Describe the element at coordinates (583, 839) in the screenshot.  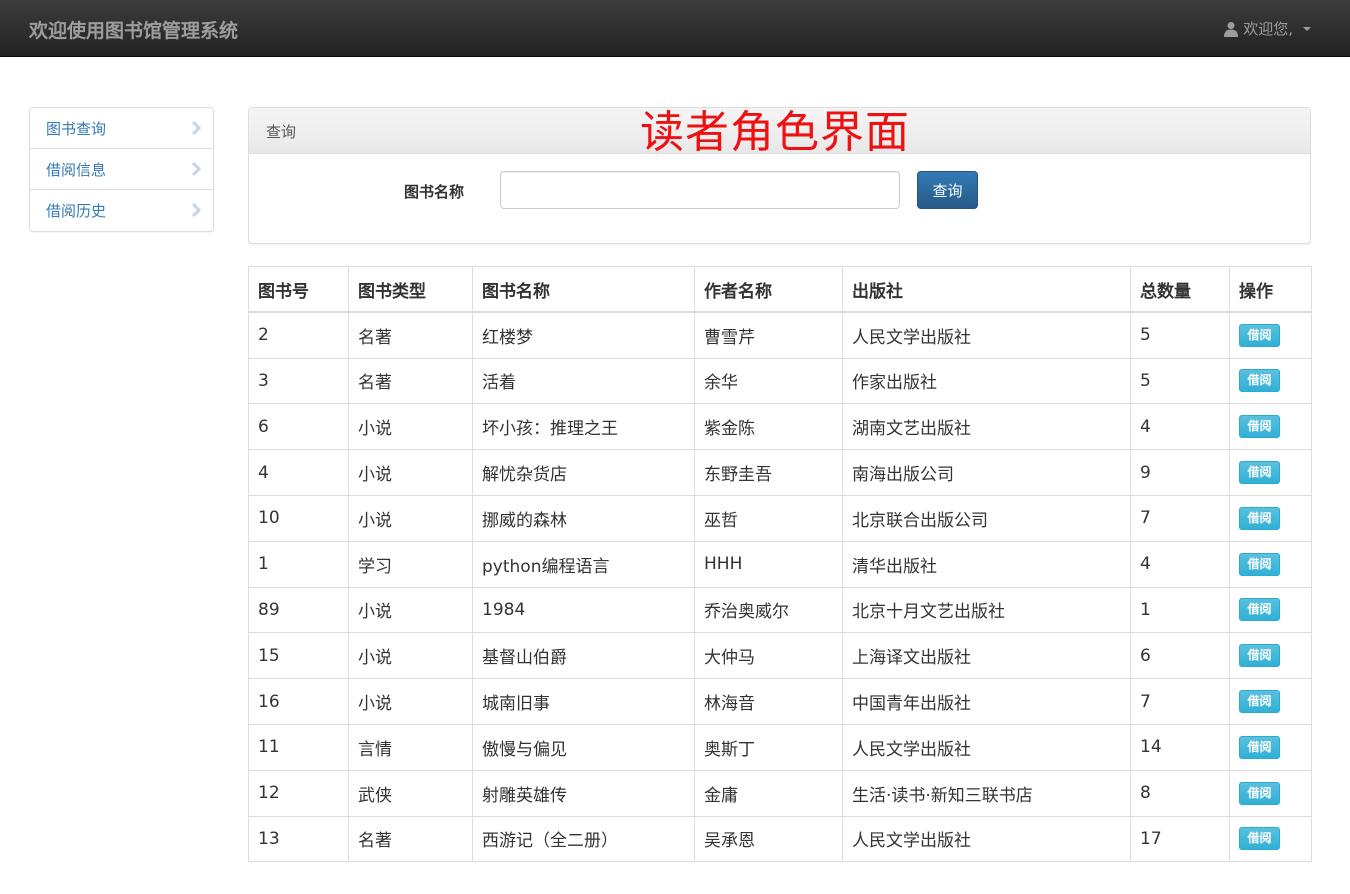
I see `cell-book-name: 西游记（全二册）` at that location.